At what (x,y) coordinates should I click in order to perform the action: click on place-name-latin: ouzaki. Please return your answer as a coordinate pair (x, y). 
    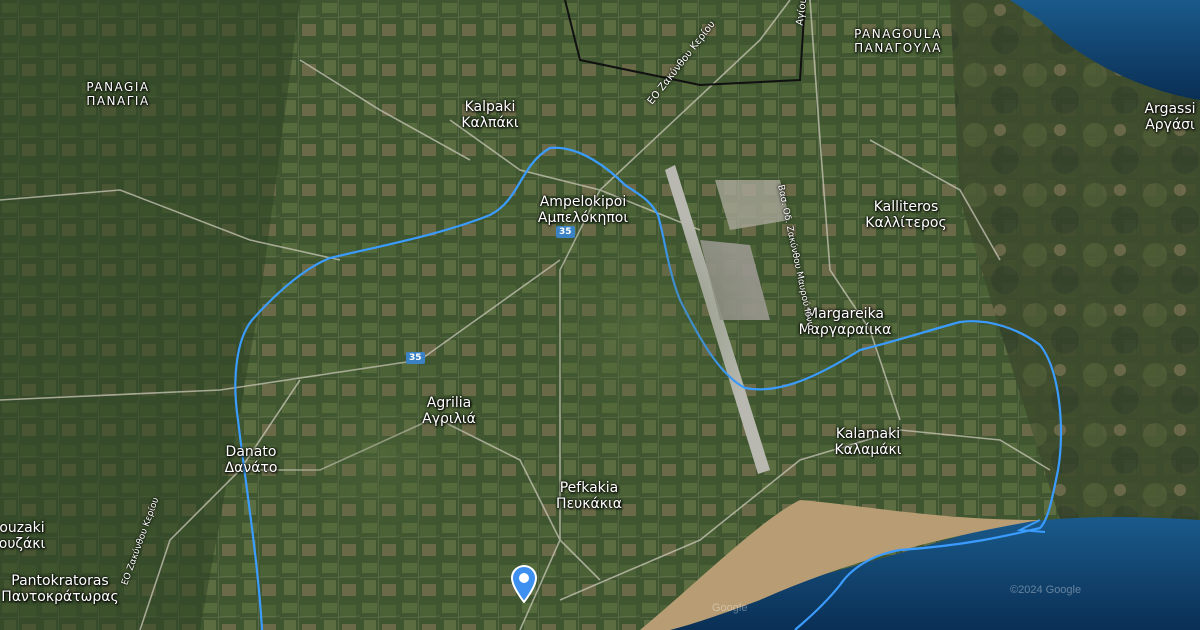
    Looking at the image, I should click on (22, 528).